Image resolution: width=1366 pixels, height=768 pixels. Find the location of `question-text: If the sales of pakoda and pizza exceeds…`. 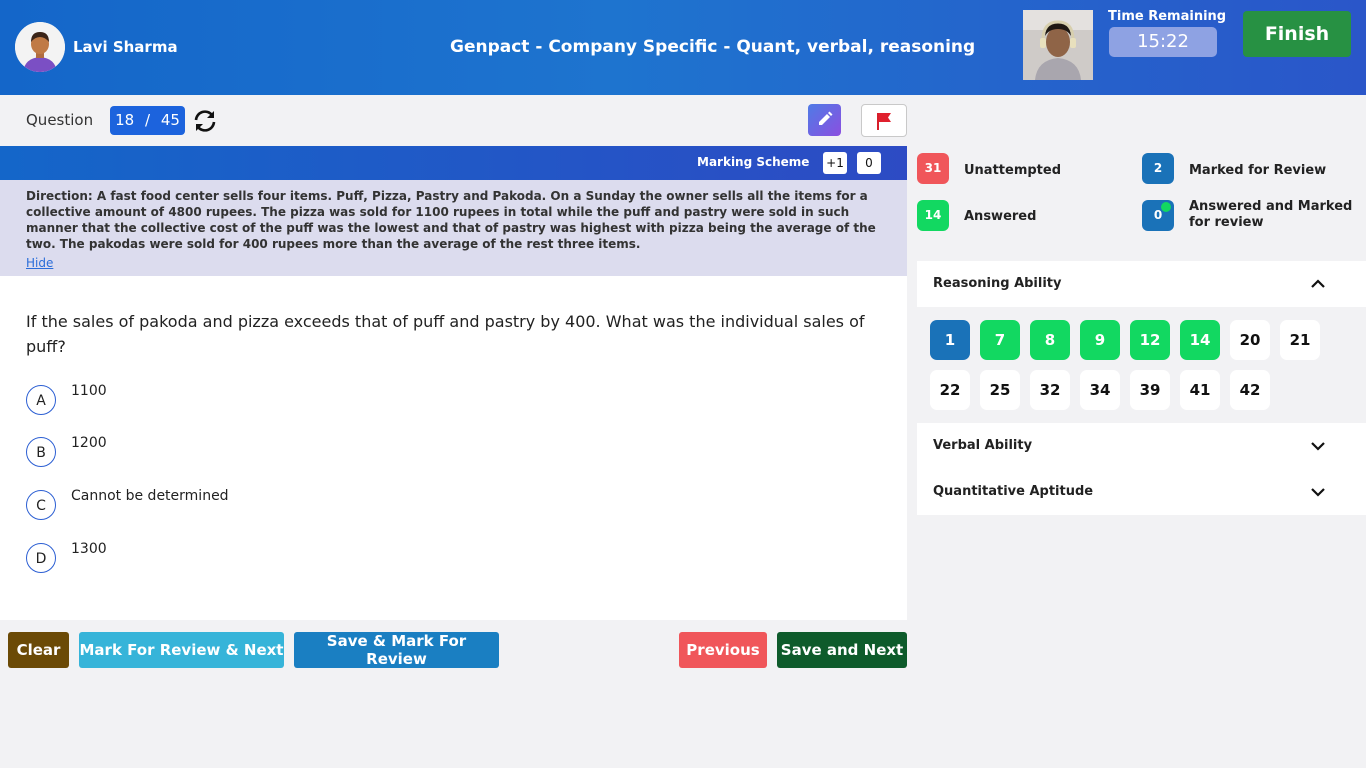

question-text: If the sales of pakoda and pizza exceeds… is located at coordinates (445, 334).